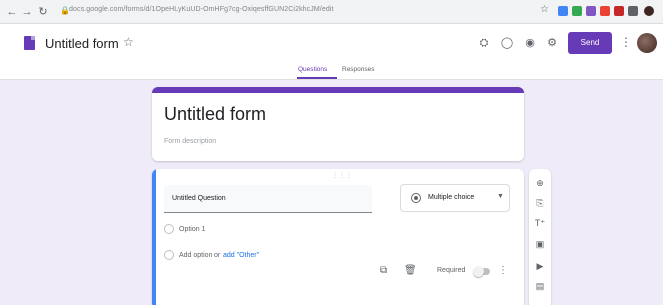 This screenshot has width=663, height=305. I want to click on form-title: Untitled form, so click(215, 114).